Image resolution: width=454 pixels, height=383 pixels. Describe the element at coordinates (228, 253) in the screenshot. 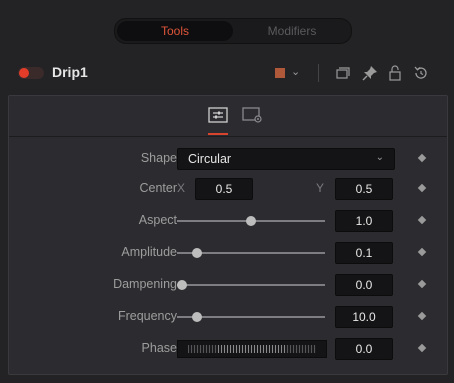

I see `amplitude-row: Amplitude 0.1` at that location.